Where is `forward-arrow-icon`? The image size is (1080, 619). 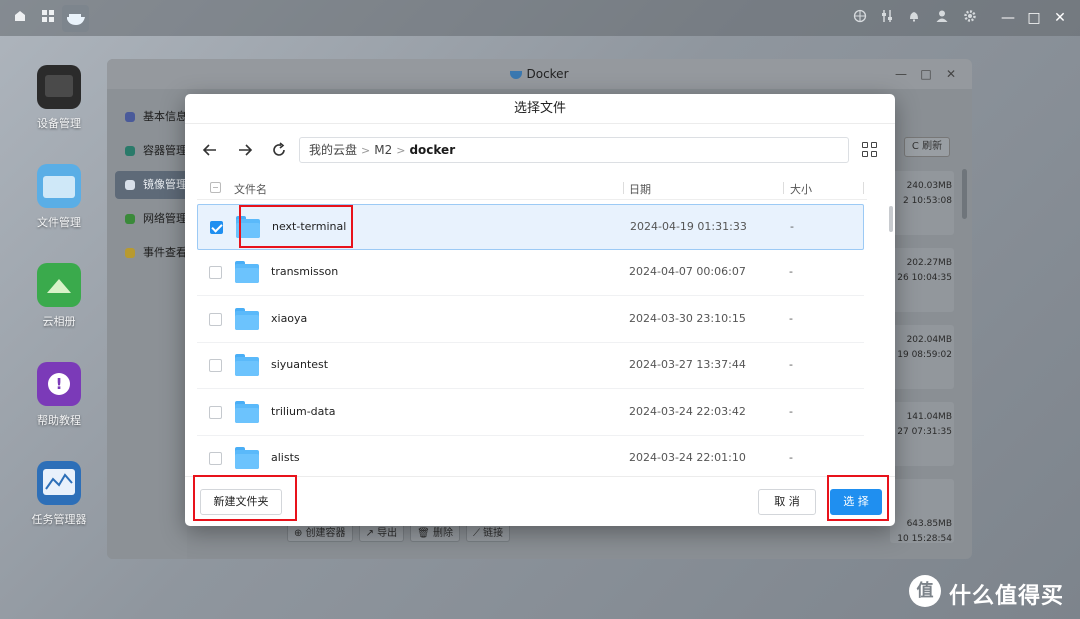
forward-arrow-icon is located at coordinates (245, 150).